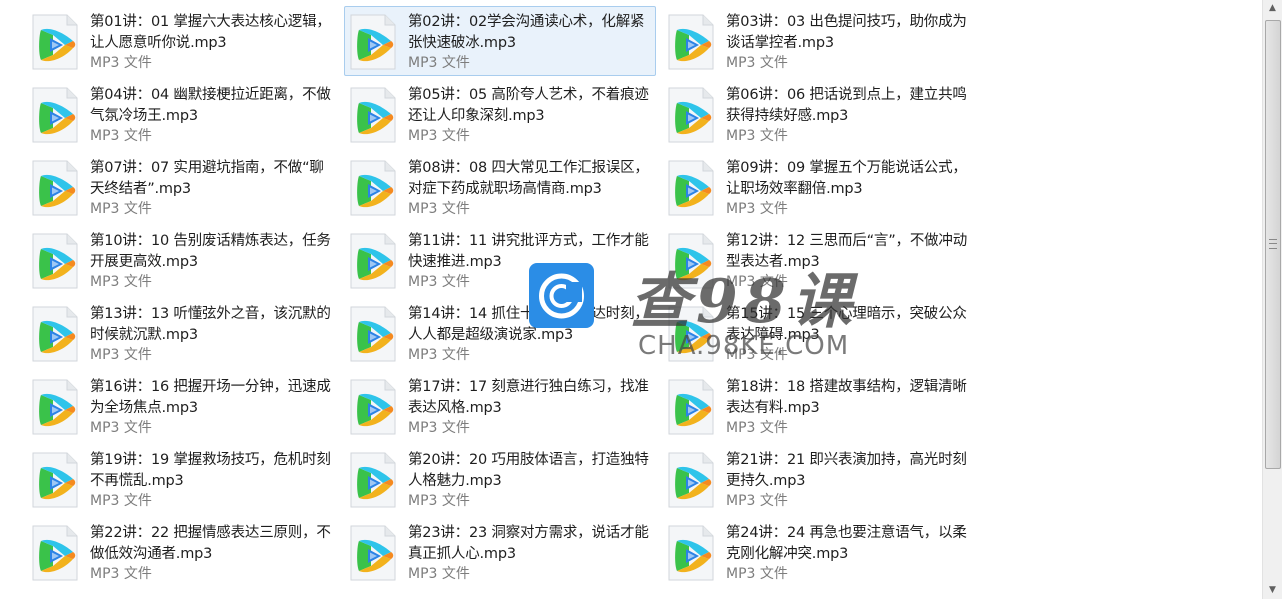 This screenshot has height=599, width=1282. Describe the element at coordinates (1272, 8) in the screenshot. I see `scroll-up-arrow-icon: ▲` at that location.